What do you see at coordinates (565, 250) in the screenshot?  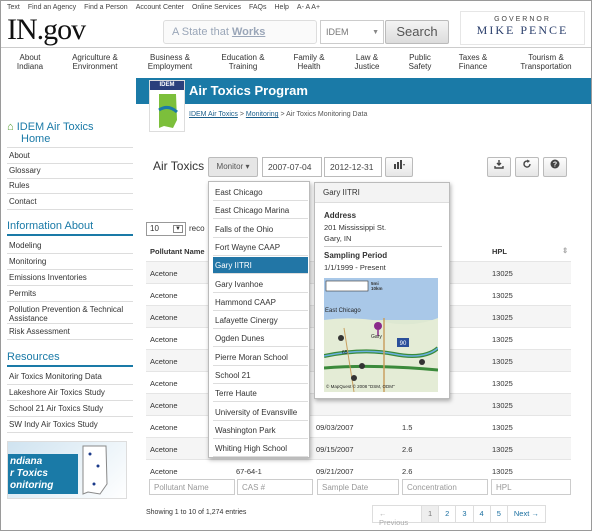 I see `sort-icon: ⇕` at bounding box center [565, 250].